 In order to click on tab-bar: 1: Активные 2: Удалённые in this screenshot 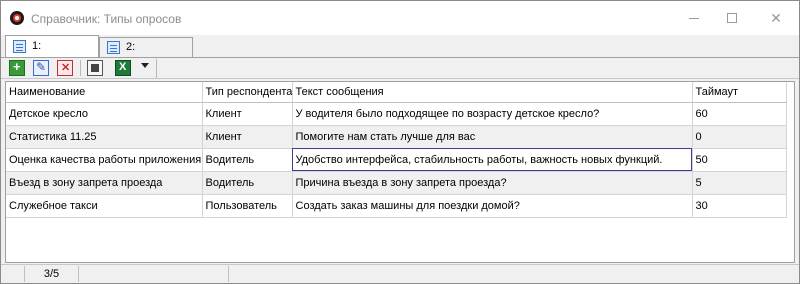, I will do `click(400, 53)`.